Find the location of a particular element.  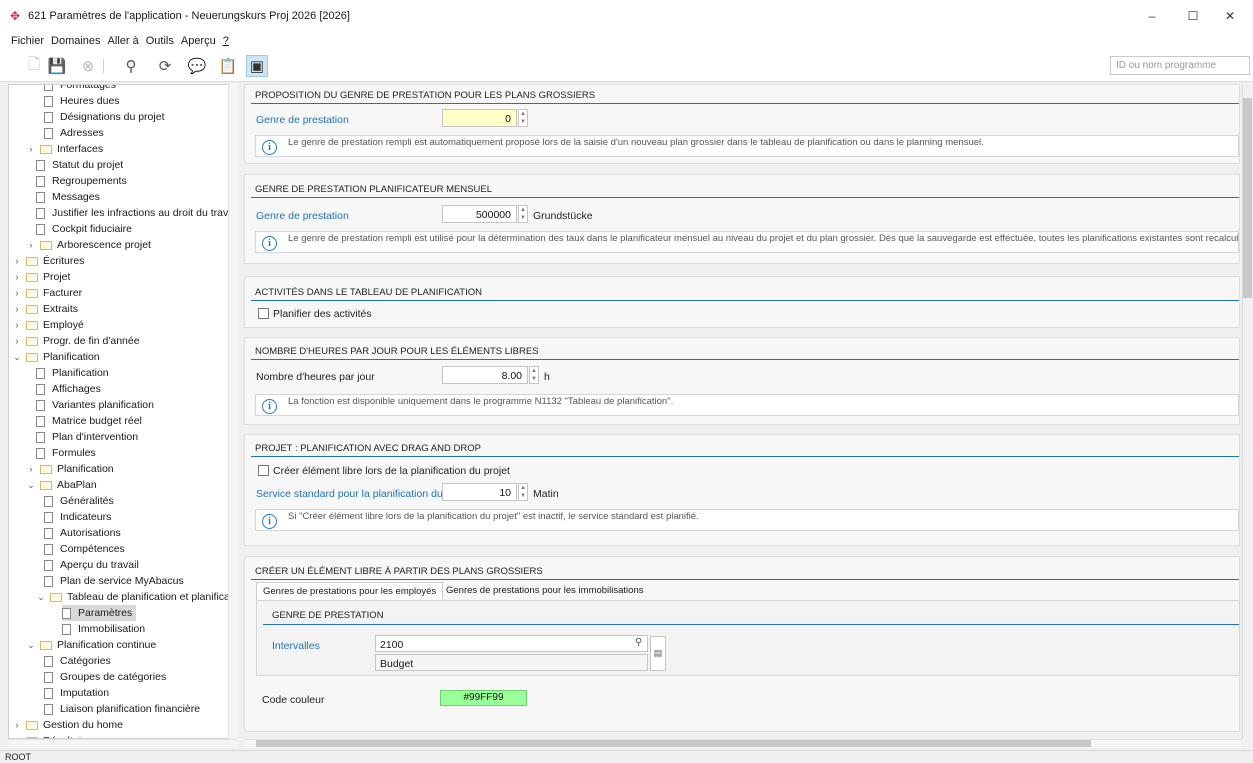

tree-folder: › Employé is located at coordinates (48, 325).